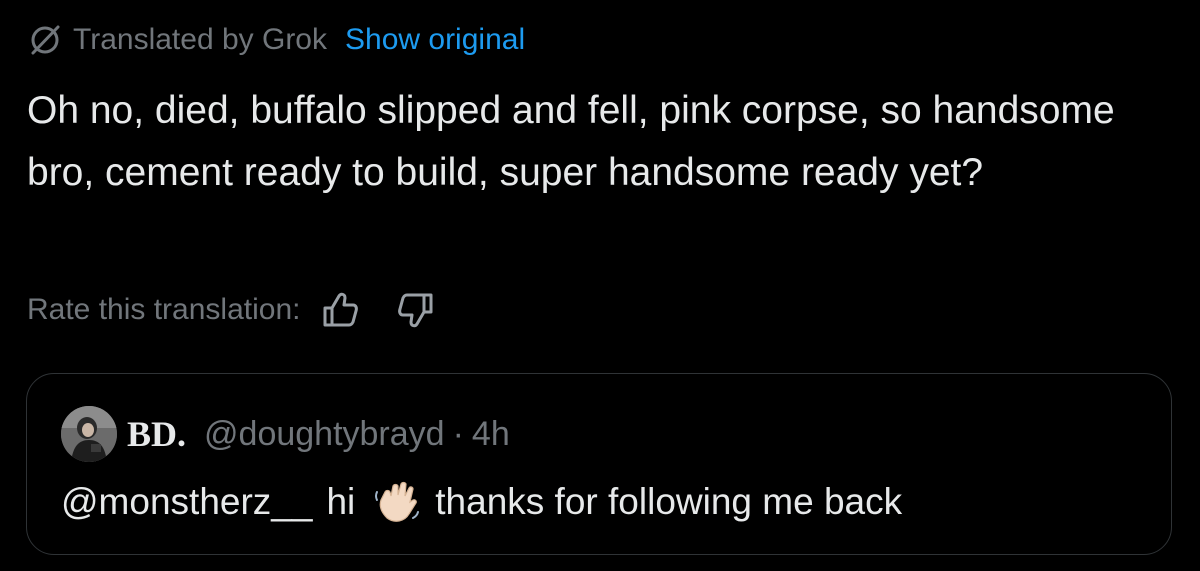 The image size is (1200, 571). What do you see at coordinates (324, 434) in the screenshot?
I see `author-handle: @doughtybrayd` at bounding box center [324, 434].